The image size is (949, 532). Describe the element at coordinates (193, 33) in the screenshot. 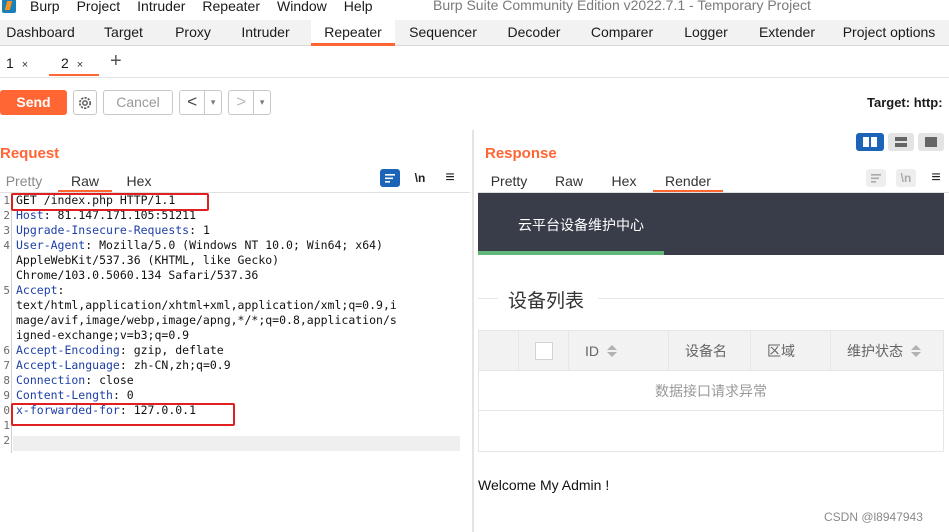

I see `tab-proxy: Proxy` at that location.